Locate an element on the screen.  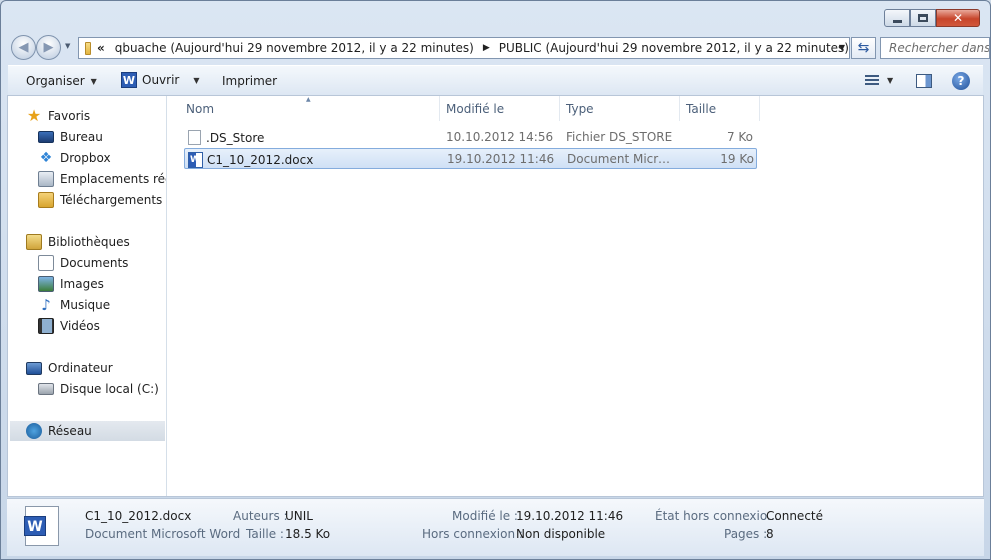
nav-computer: Ordinateur is located at coordinates (69, 368).